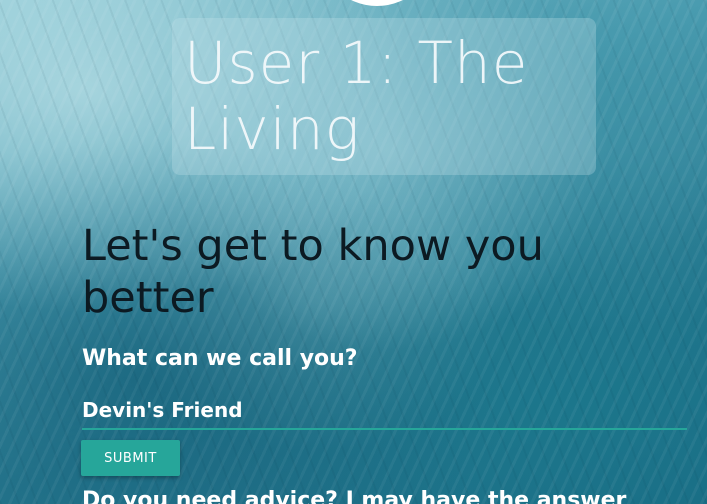  I want to click on intro-heading: Let's get to know you better, so click(313, 272).